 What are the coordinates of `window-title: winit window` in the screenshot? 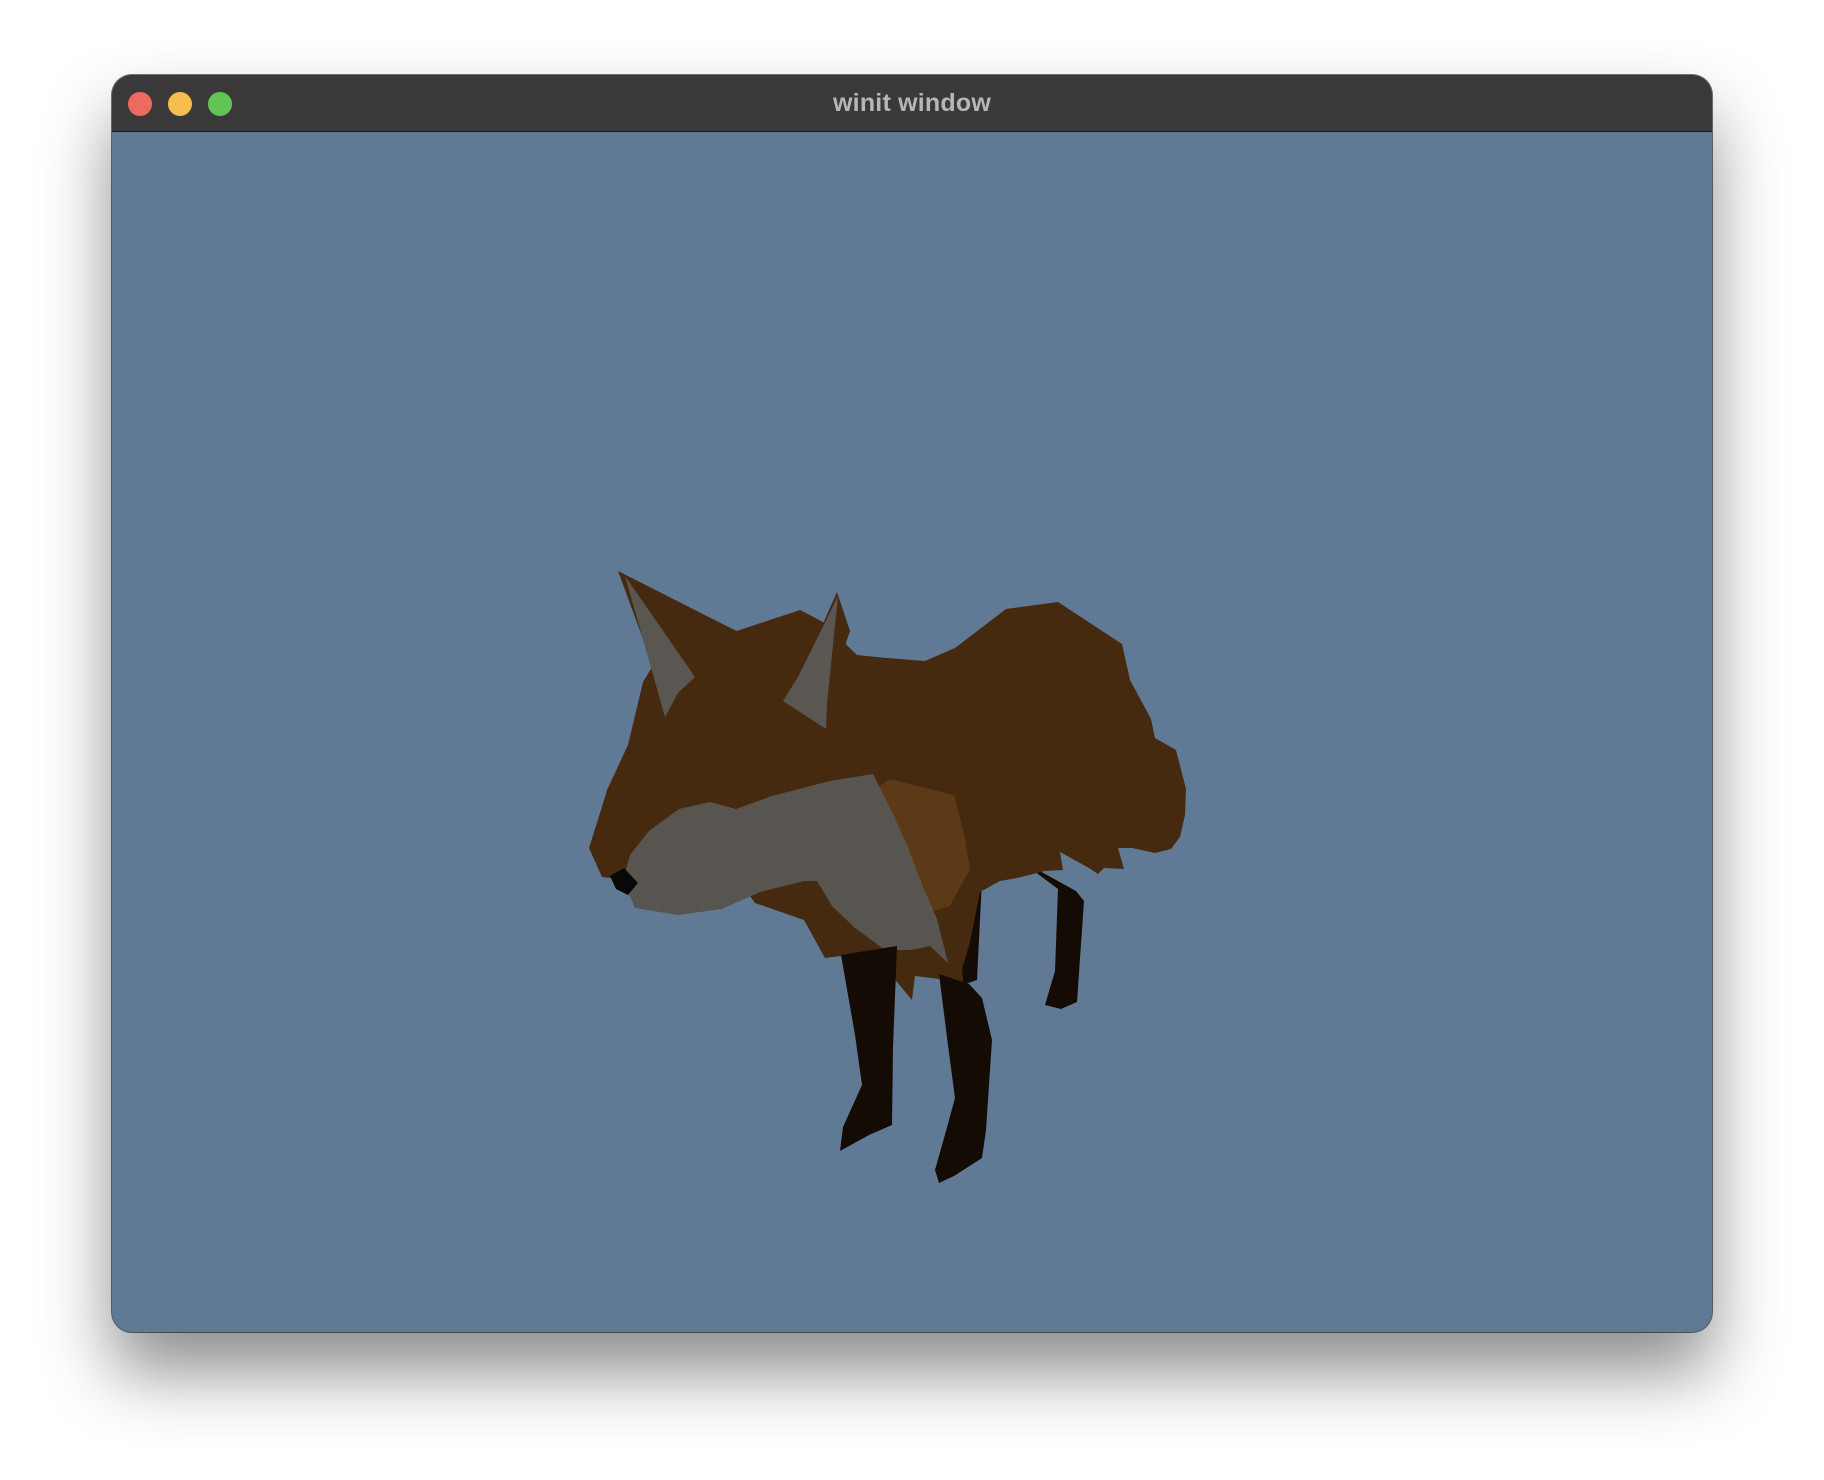 It's located at (912, 103).